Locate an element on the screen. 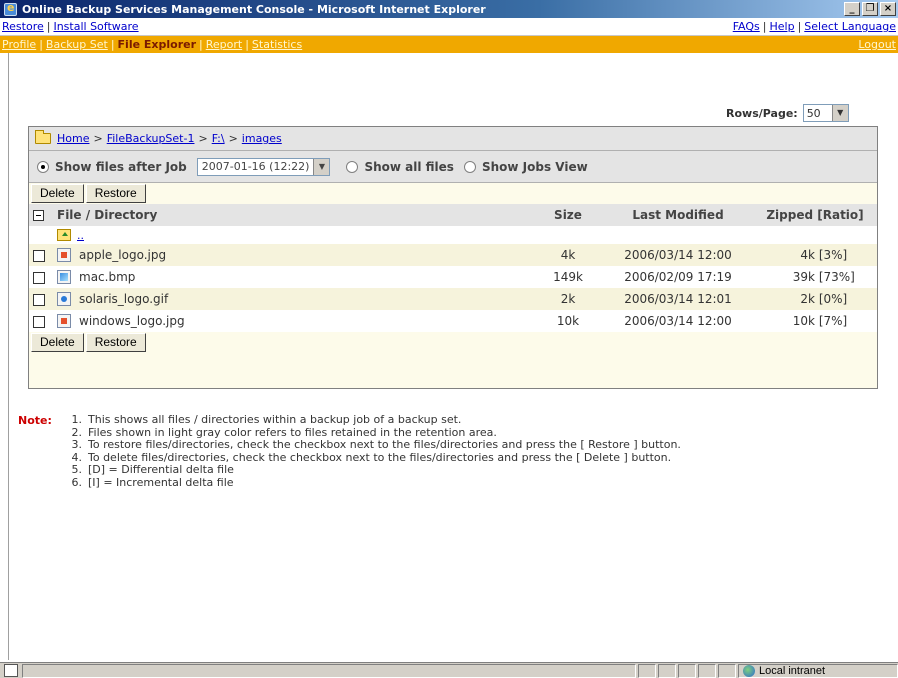 The width and height of the screenshot is (898, 678). show-all-files-label: Show all files is located at coordinates (409, 166).